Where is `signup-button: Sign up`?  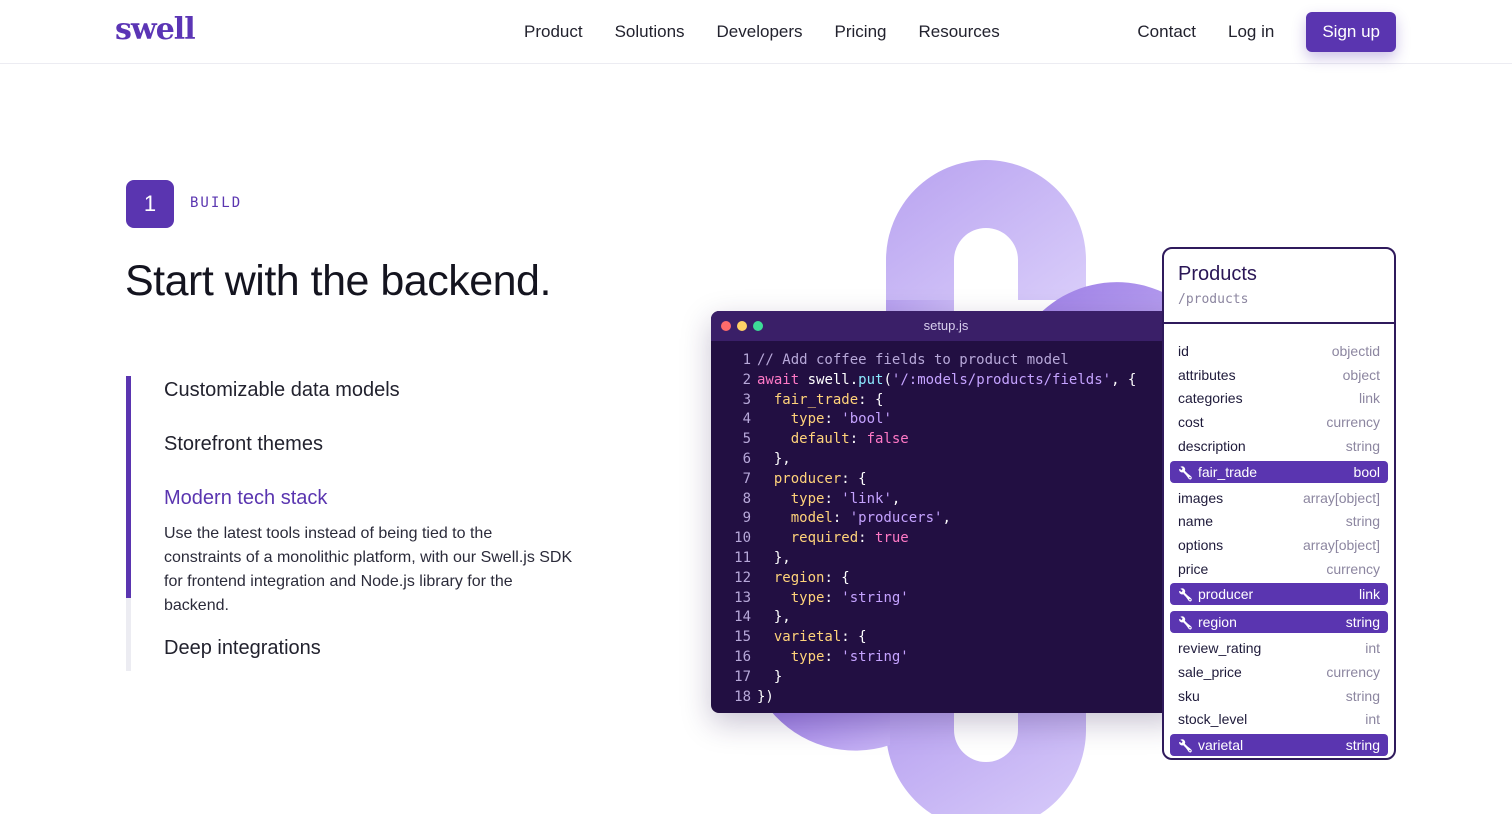
signup-button: Sign up is located at coordinates (1351, 32).